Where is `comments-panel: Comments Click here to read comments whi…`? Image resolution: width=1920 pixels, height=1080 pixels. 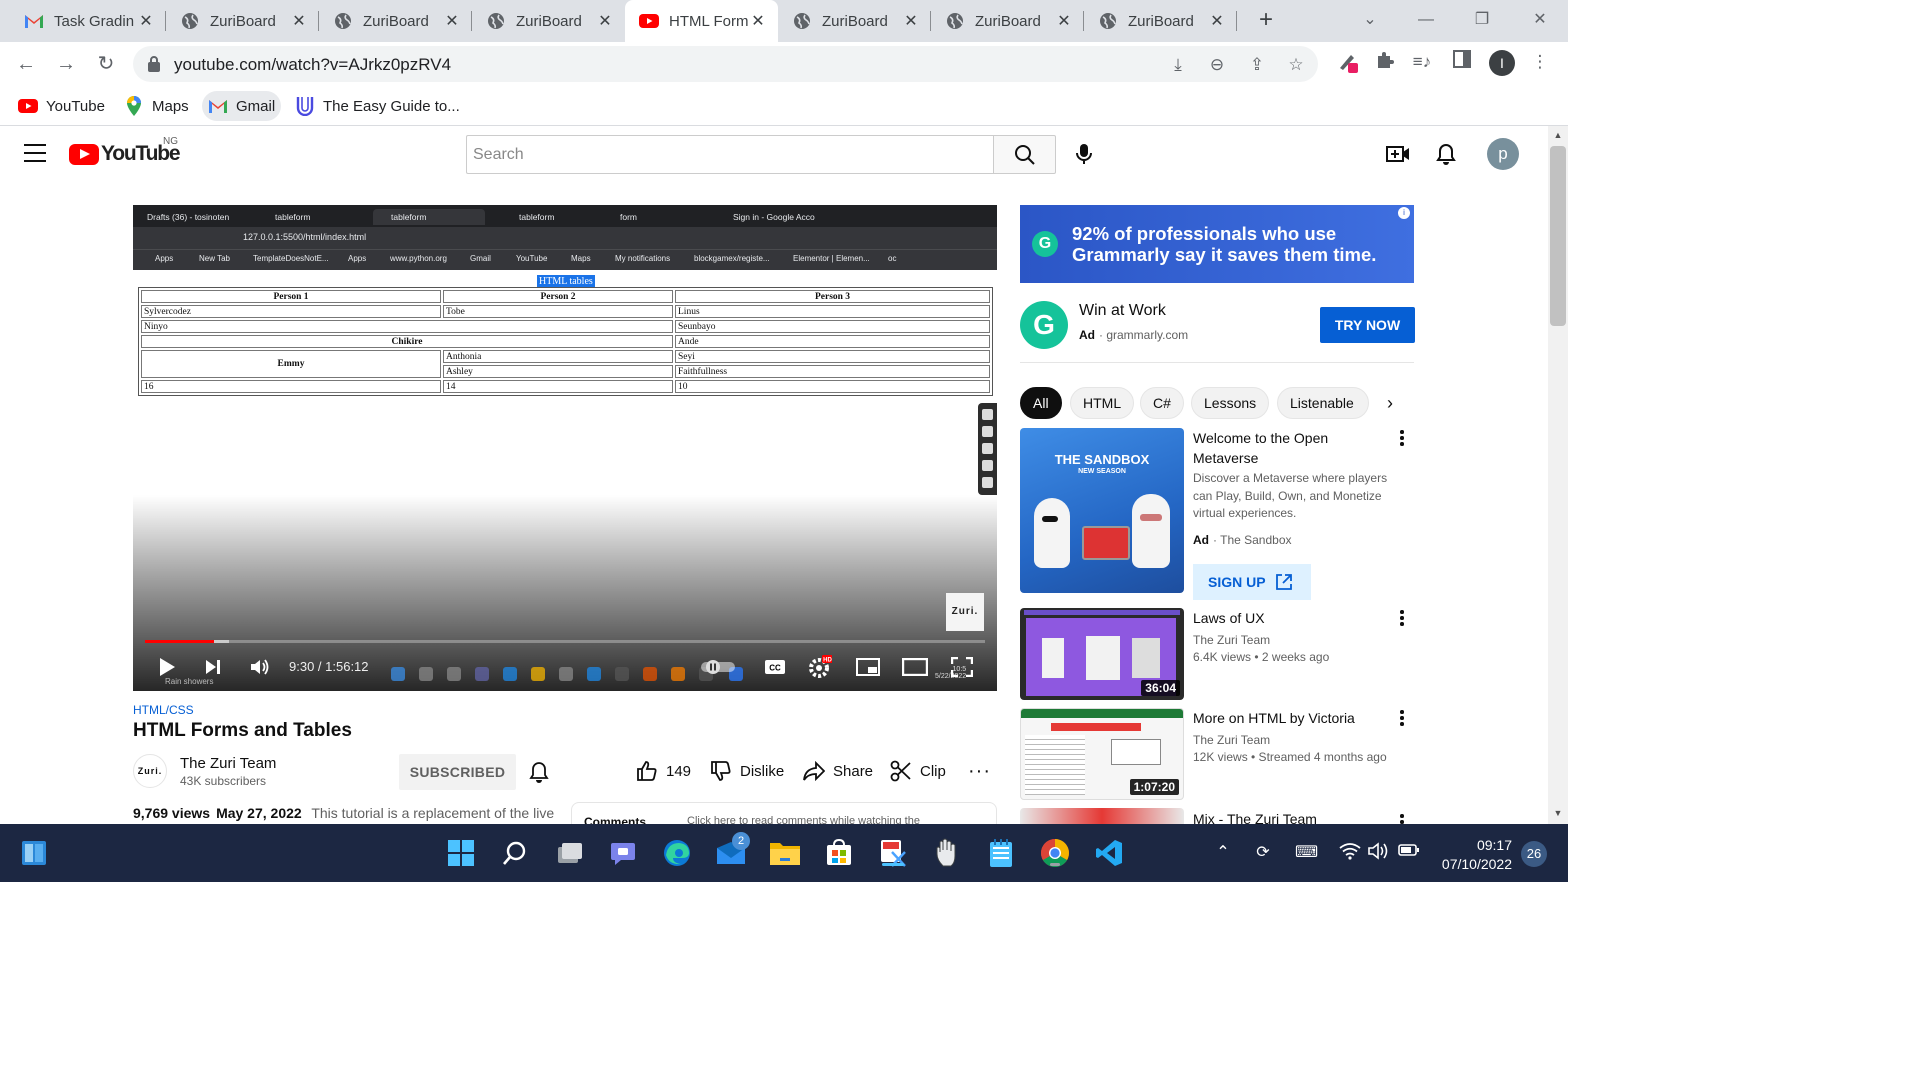 comments-panel: Comments Click here to read comments whi… is located at coordinates (784, 813).